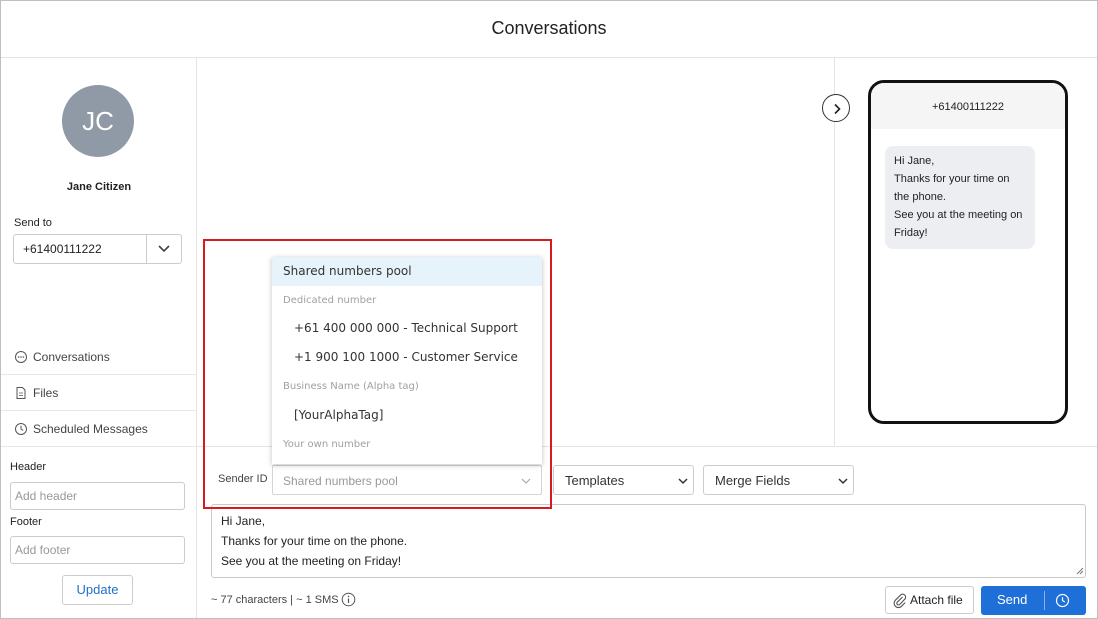 This screenshot has height=619, width=1098. What do you see at coordinates (407, 415) in the screenshot?
I see `dropdown-option-alpha-tag: [YourAlphaTag]` at bounding box center [407, 415].